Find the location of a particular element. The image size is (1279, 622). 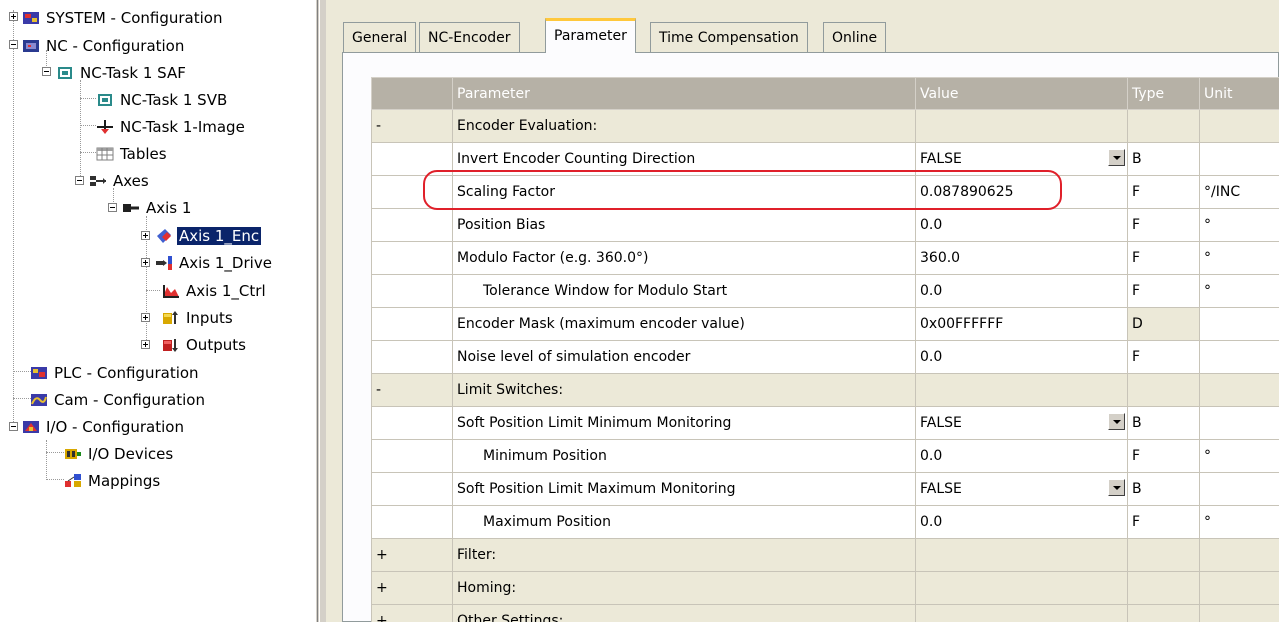

tree-item-label: Axes is located at coordinates (131, 180).